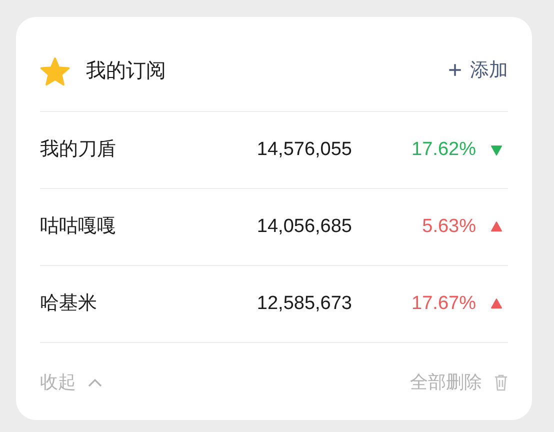 The image size is (554, 432). I want to click on row-change: 17.67%, so click(443, 304).